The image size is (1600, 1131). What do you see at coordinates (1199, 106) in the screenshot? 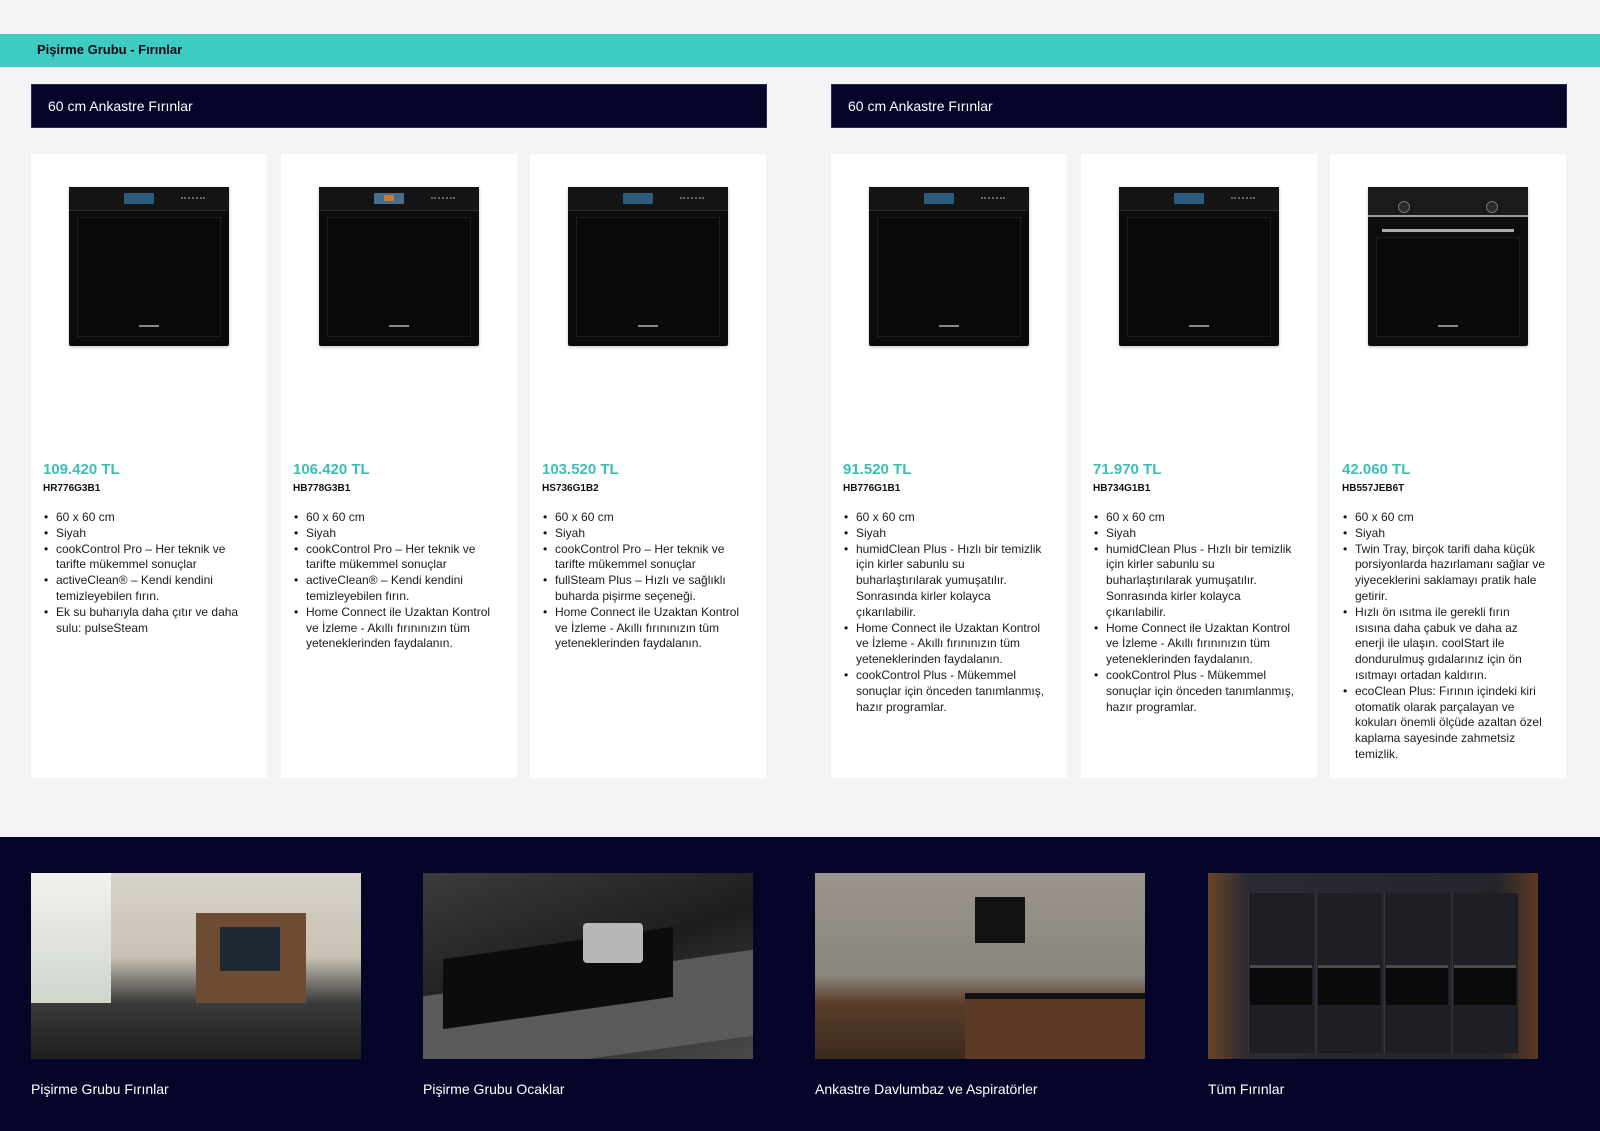
I see `group-header-2: 60 cm Ankastre Fırınlar` at bounding box center [1199, 106].